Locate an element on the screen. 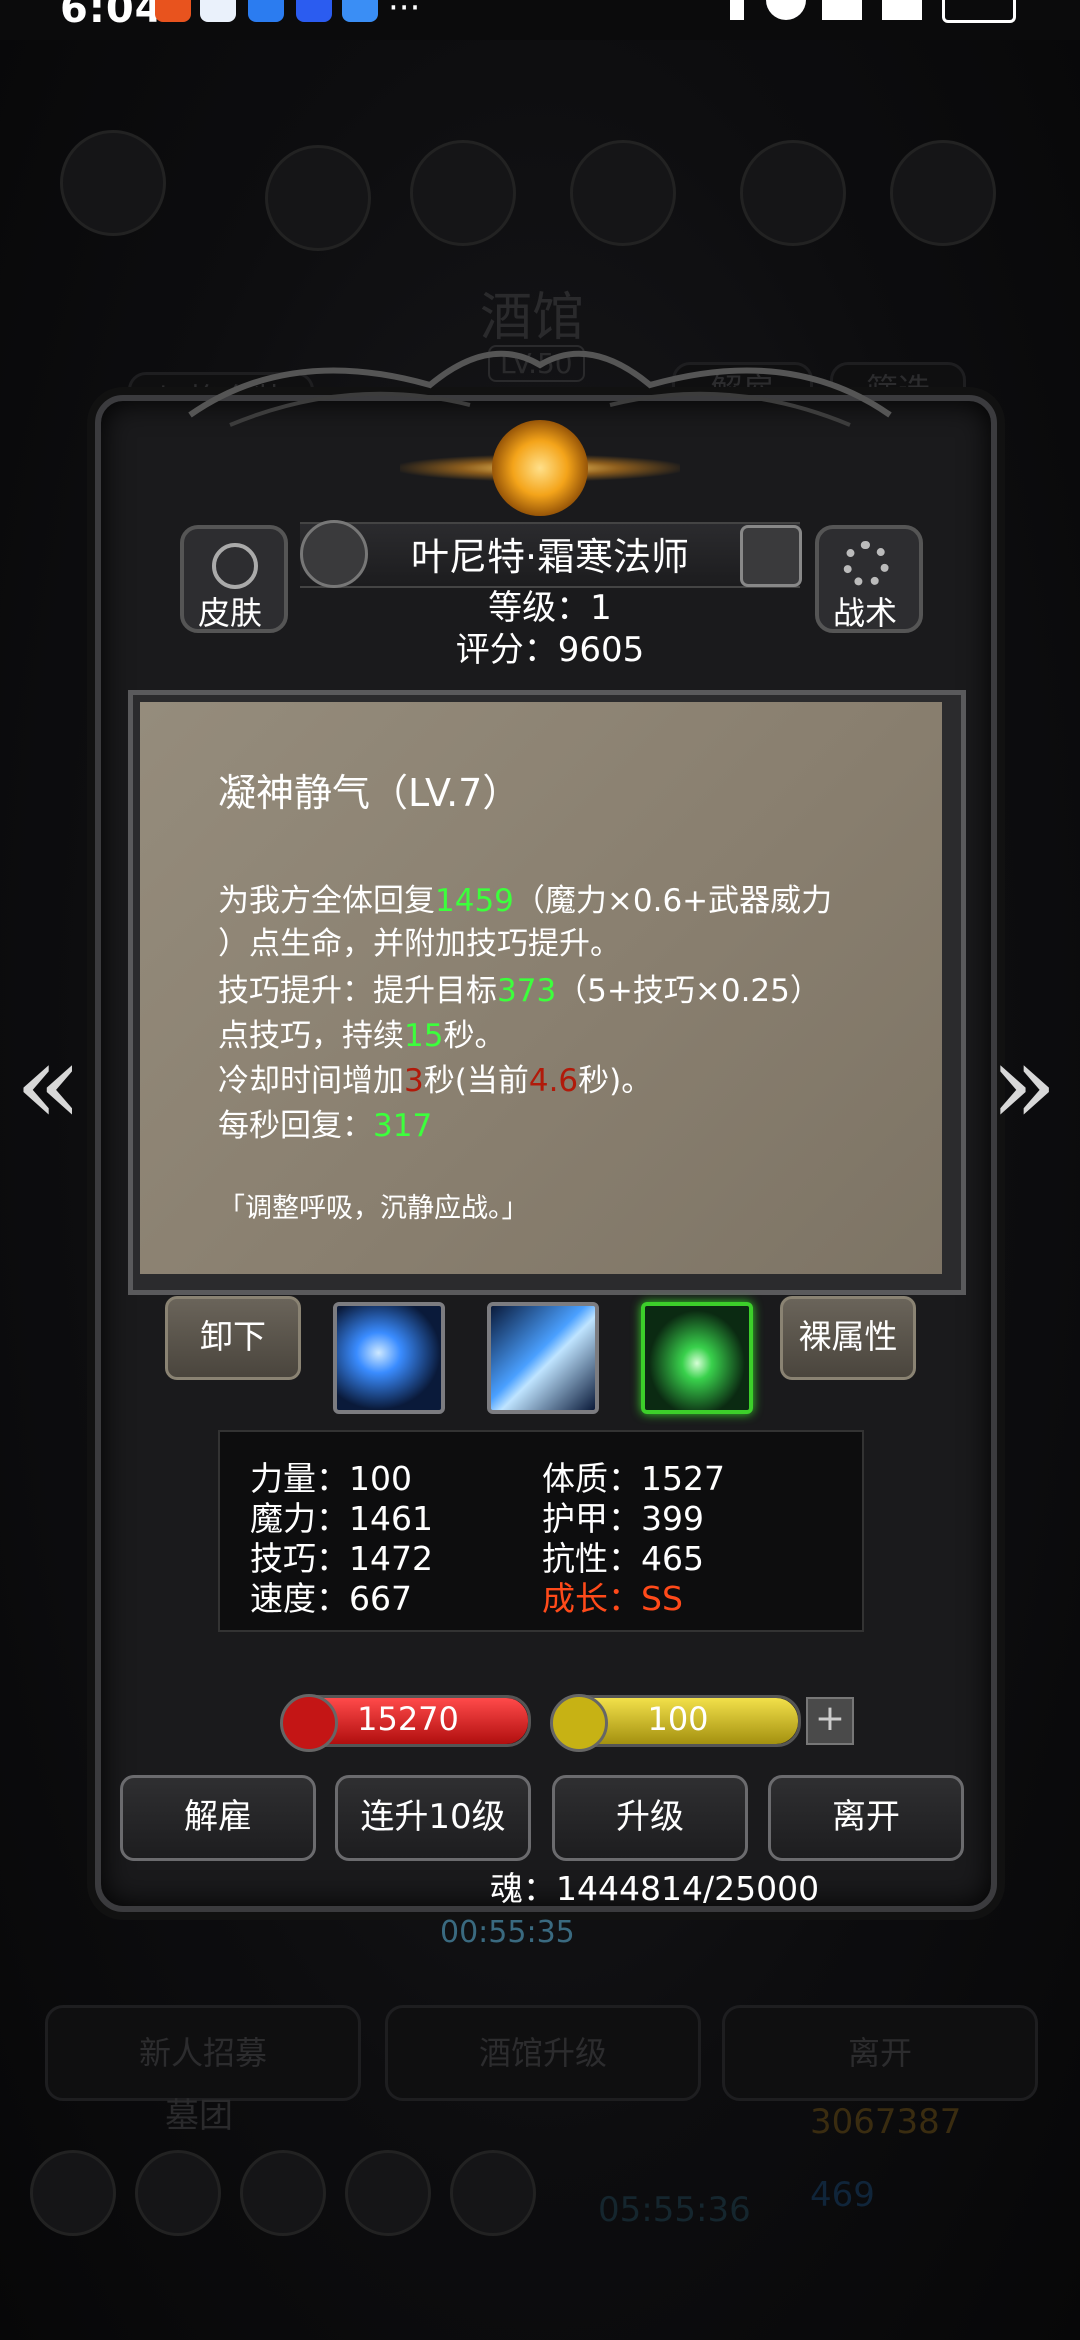 The image size is (1080, 2340). base-attributes-button: 裸属性 is located at coordinates (848, 1338).